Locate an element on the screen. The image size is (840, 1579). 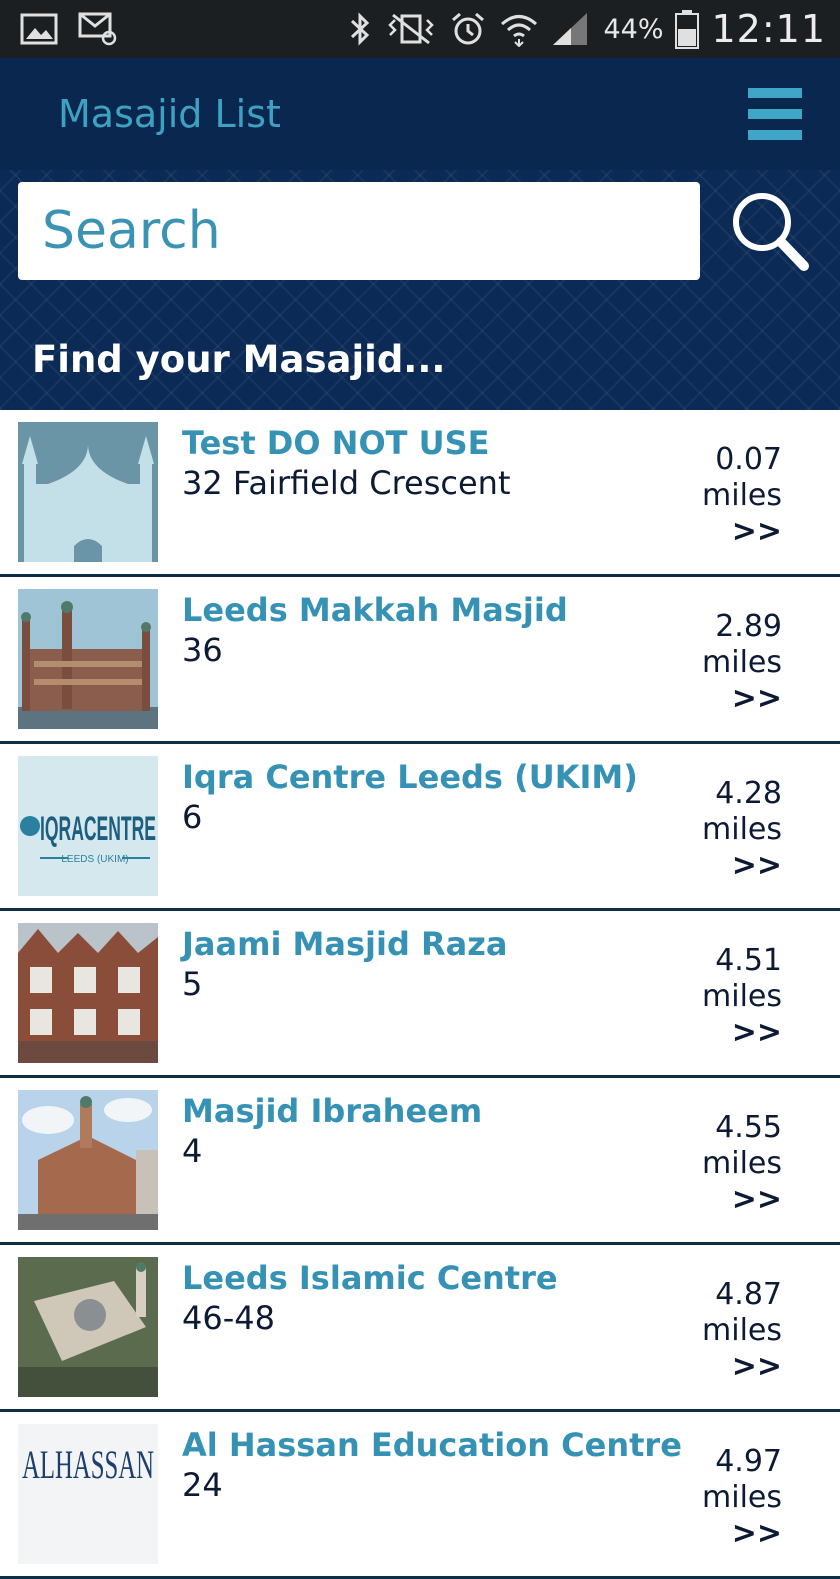
distance-value: 4.28 is located at coordinates (748, 793).